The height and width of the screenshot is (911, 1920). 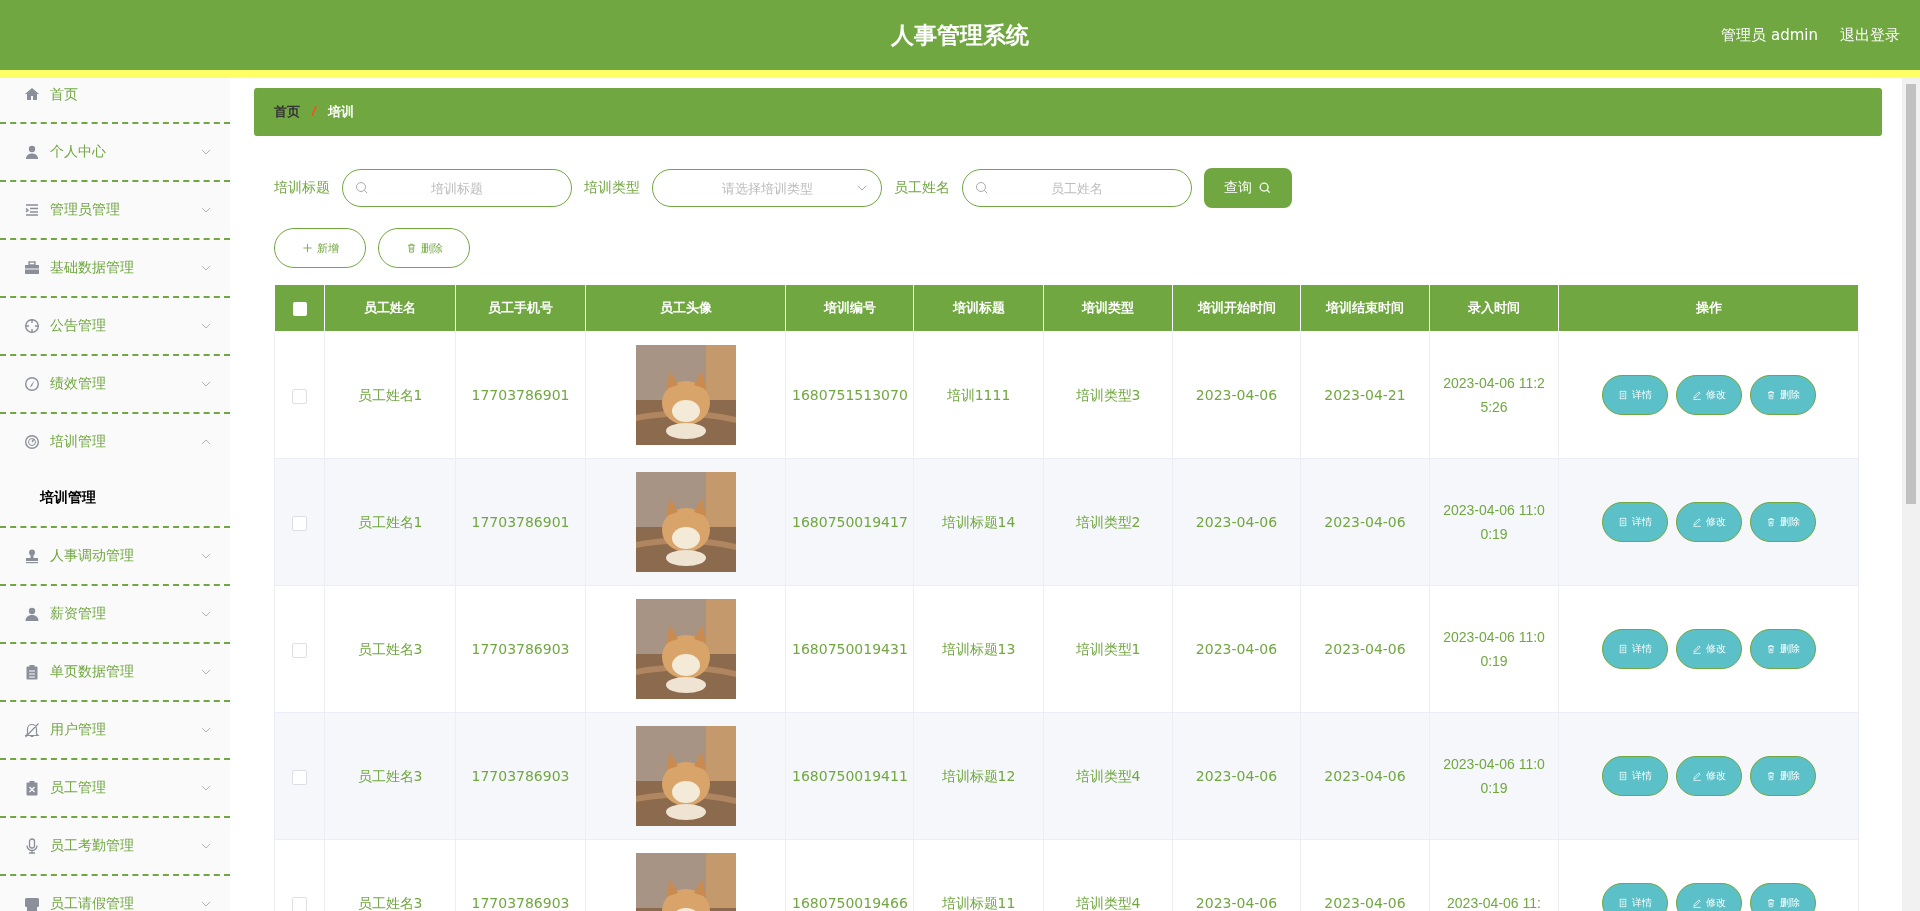 I want to click on column-header: 操作, so click(x=1708, y=308).